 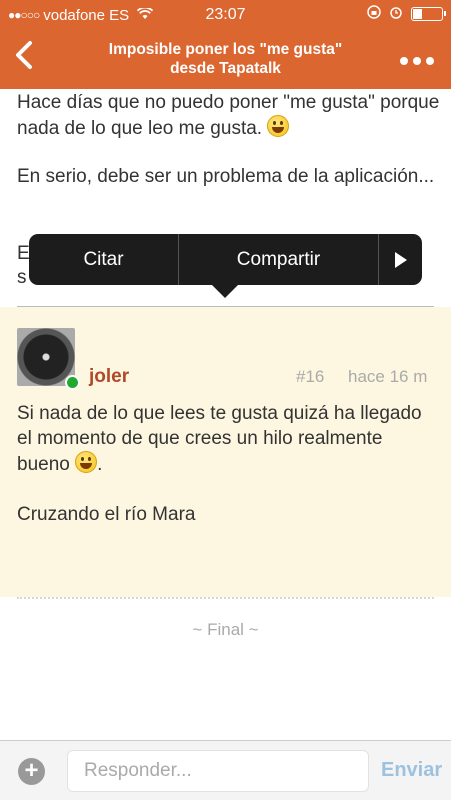 I want to click on back-button, so click(x=24, y=58).